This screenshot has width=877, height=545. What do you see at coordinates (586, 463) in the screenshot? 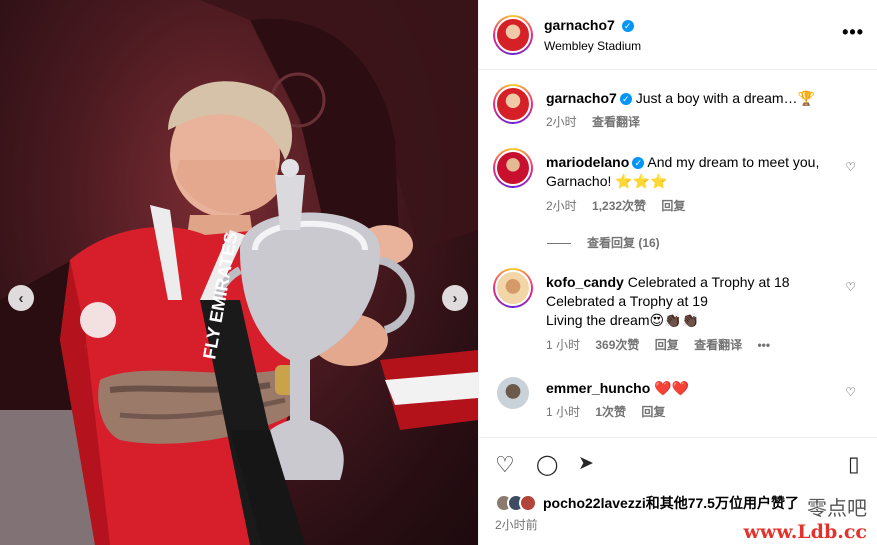
I see `share-send-icon: ➤` at bounding box center [586, 463].